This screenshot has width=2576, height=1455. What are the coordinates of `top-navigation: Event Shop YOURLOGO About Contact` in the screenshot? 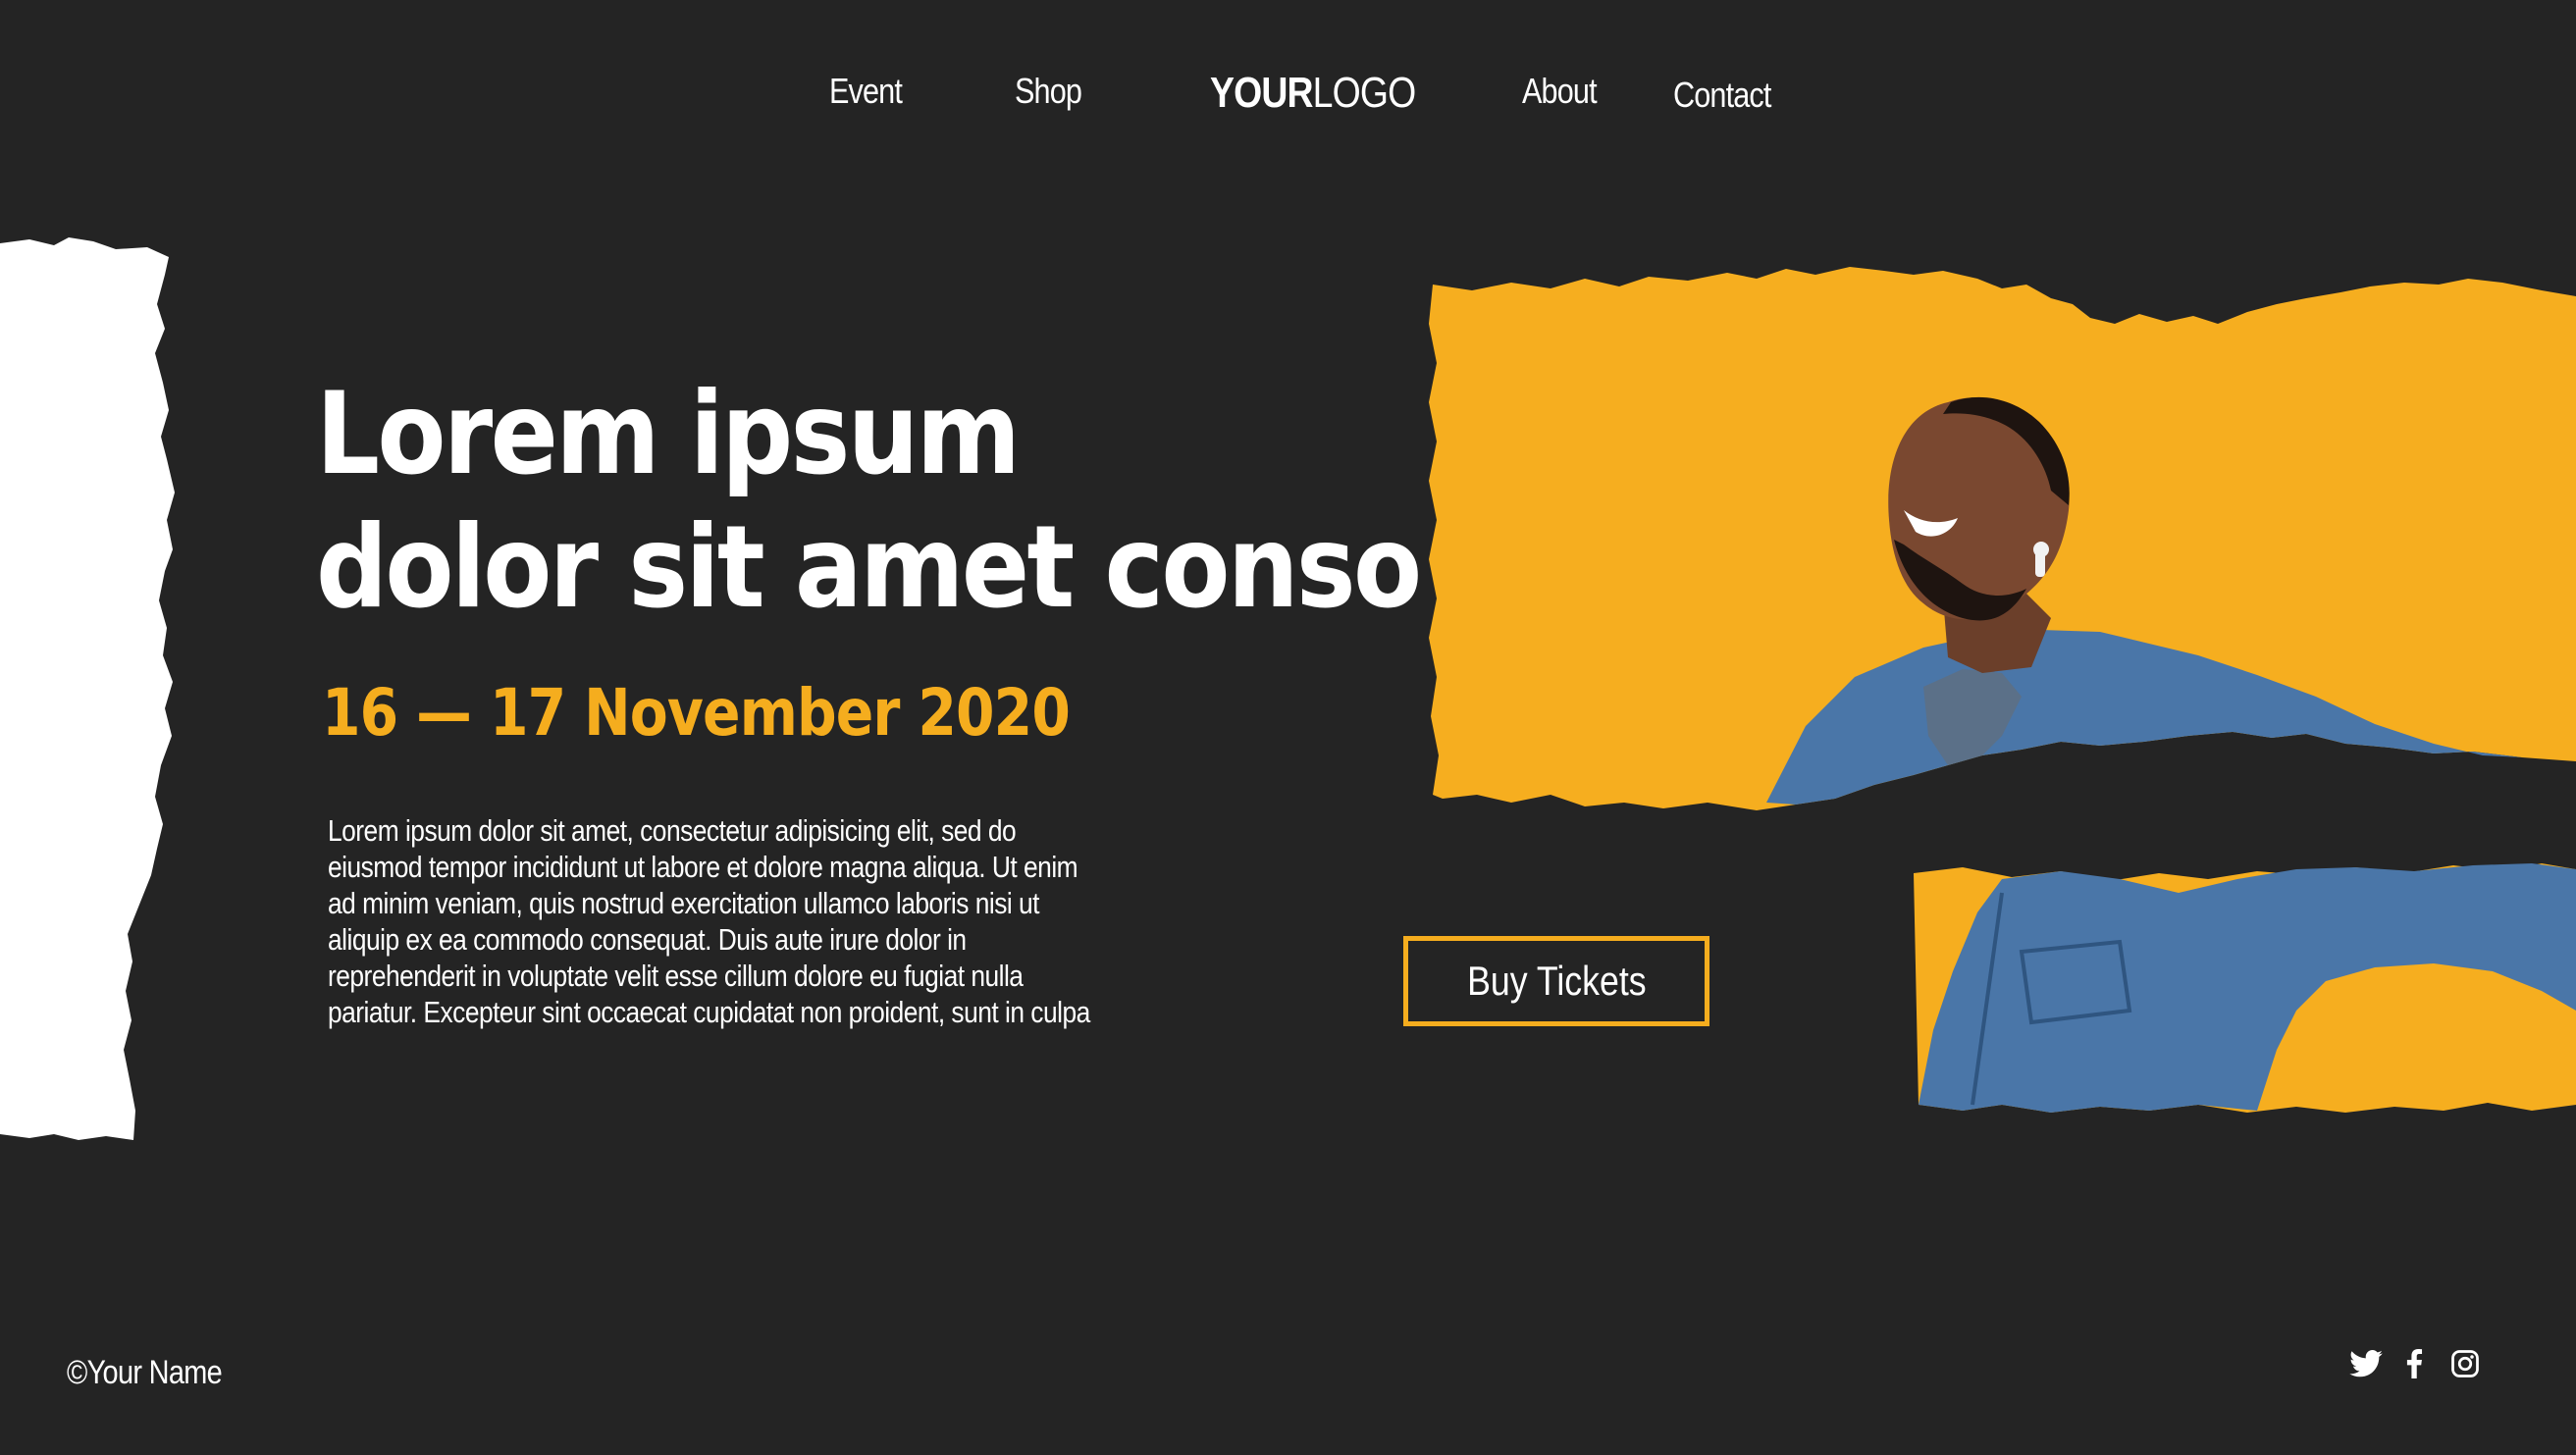 It's located at (1288, 98).